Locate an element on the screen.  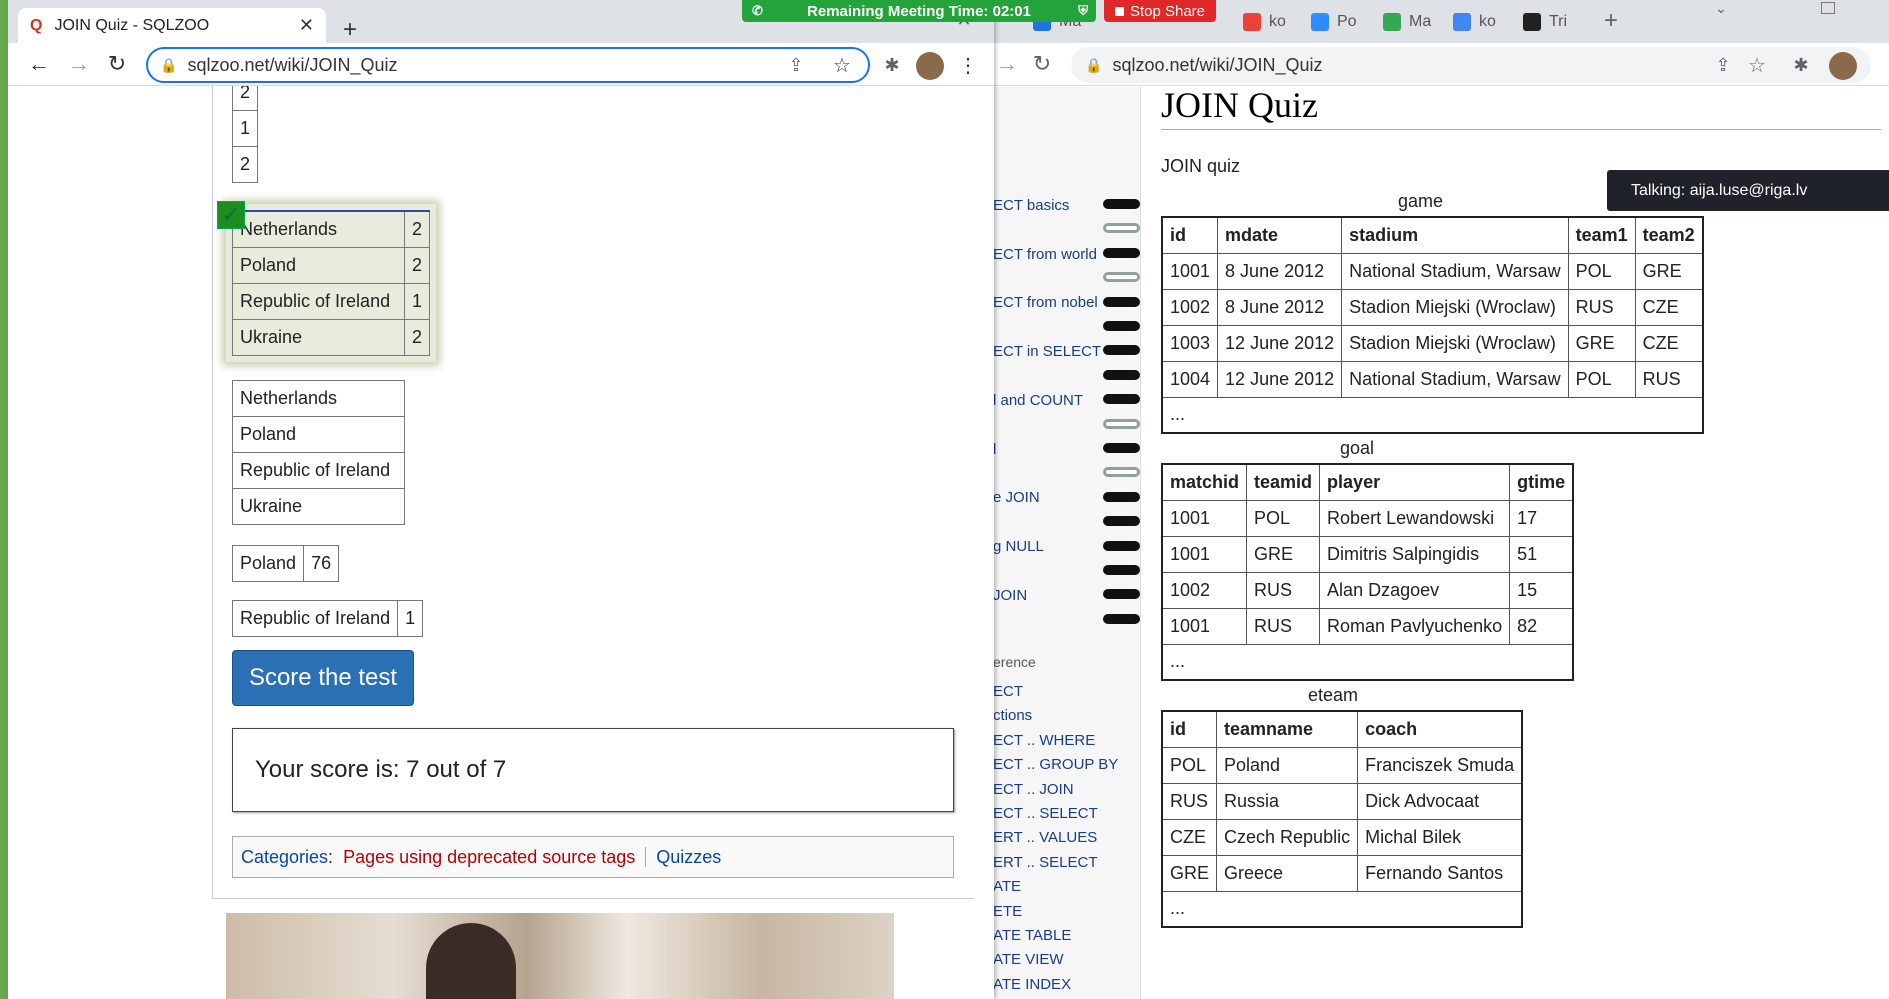
goal-caption: goal is located at coordinates (1357, 448).